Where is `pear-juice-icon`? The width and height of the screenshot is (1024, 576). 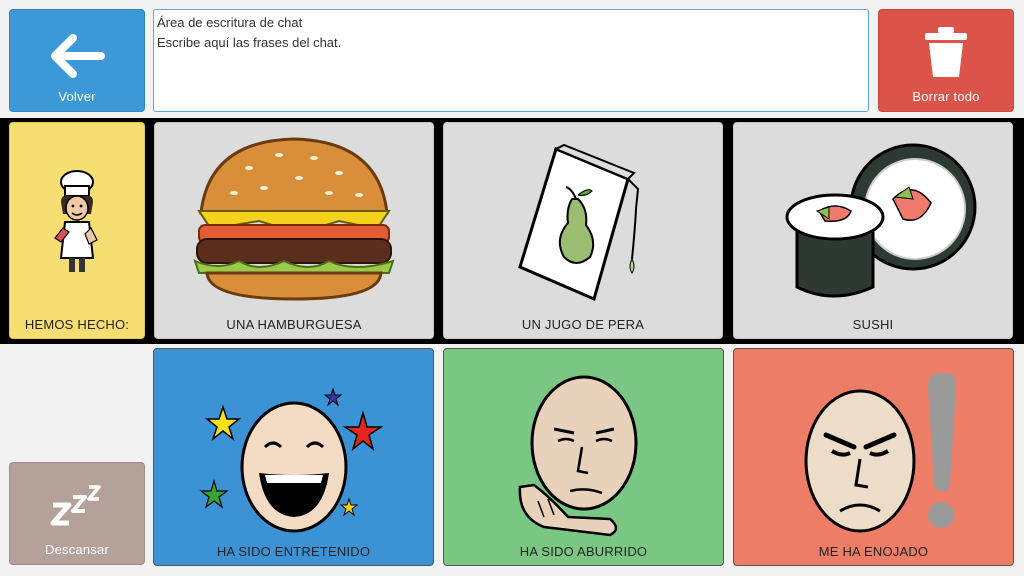 pear-juice-icon is located at coordinates (579, 222).